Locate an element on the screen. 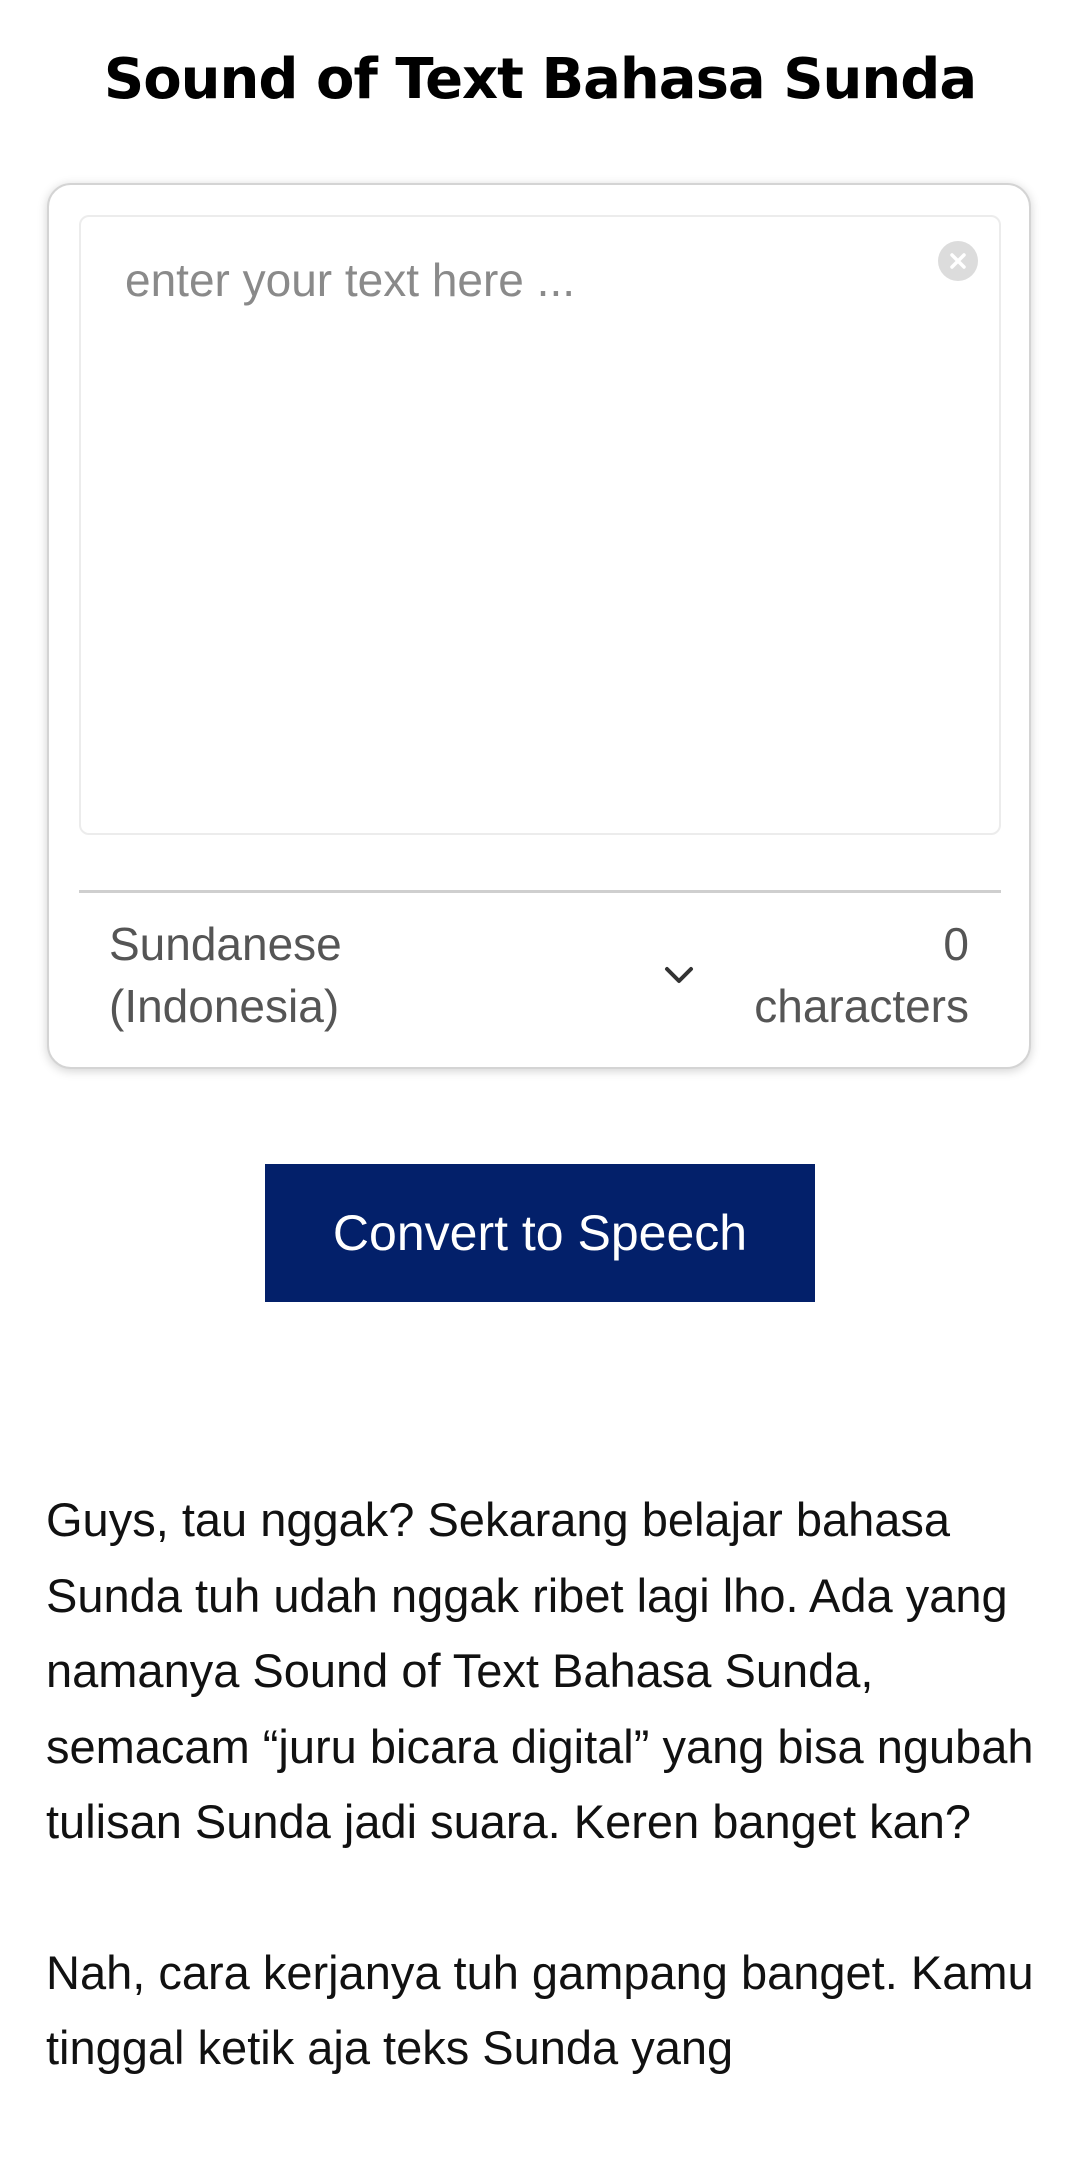 This screenshot has height=2161, width=1080. page-title: Sound of Text Bahasa Sunda is located at coordinates (540, 79).